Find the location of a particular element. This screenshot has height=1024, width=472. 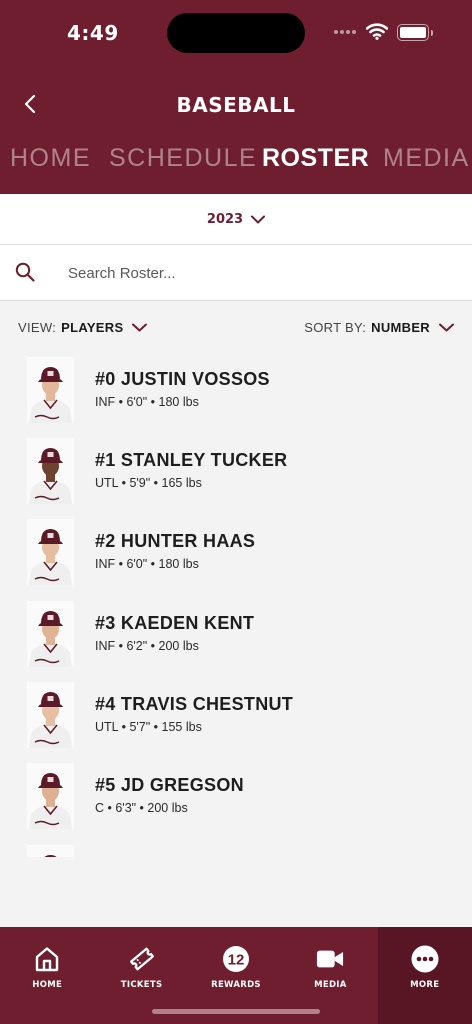

tab-schedule: SCHEDULE is located at coordinates (183, 158).